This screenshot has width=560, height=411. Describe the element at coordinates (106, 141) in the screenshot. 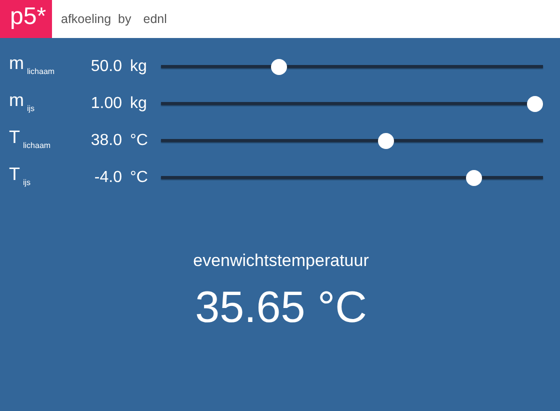

I see `slider-value: 38.0` at that location.